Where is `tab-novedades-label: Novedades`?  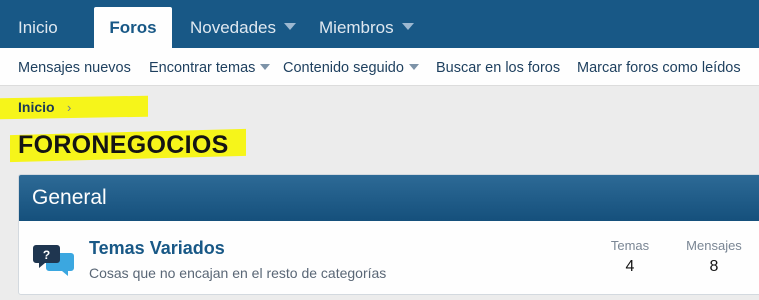
tab-novedades-label: Novedades is located at coordinates (233, 27).